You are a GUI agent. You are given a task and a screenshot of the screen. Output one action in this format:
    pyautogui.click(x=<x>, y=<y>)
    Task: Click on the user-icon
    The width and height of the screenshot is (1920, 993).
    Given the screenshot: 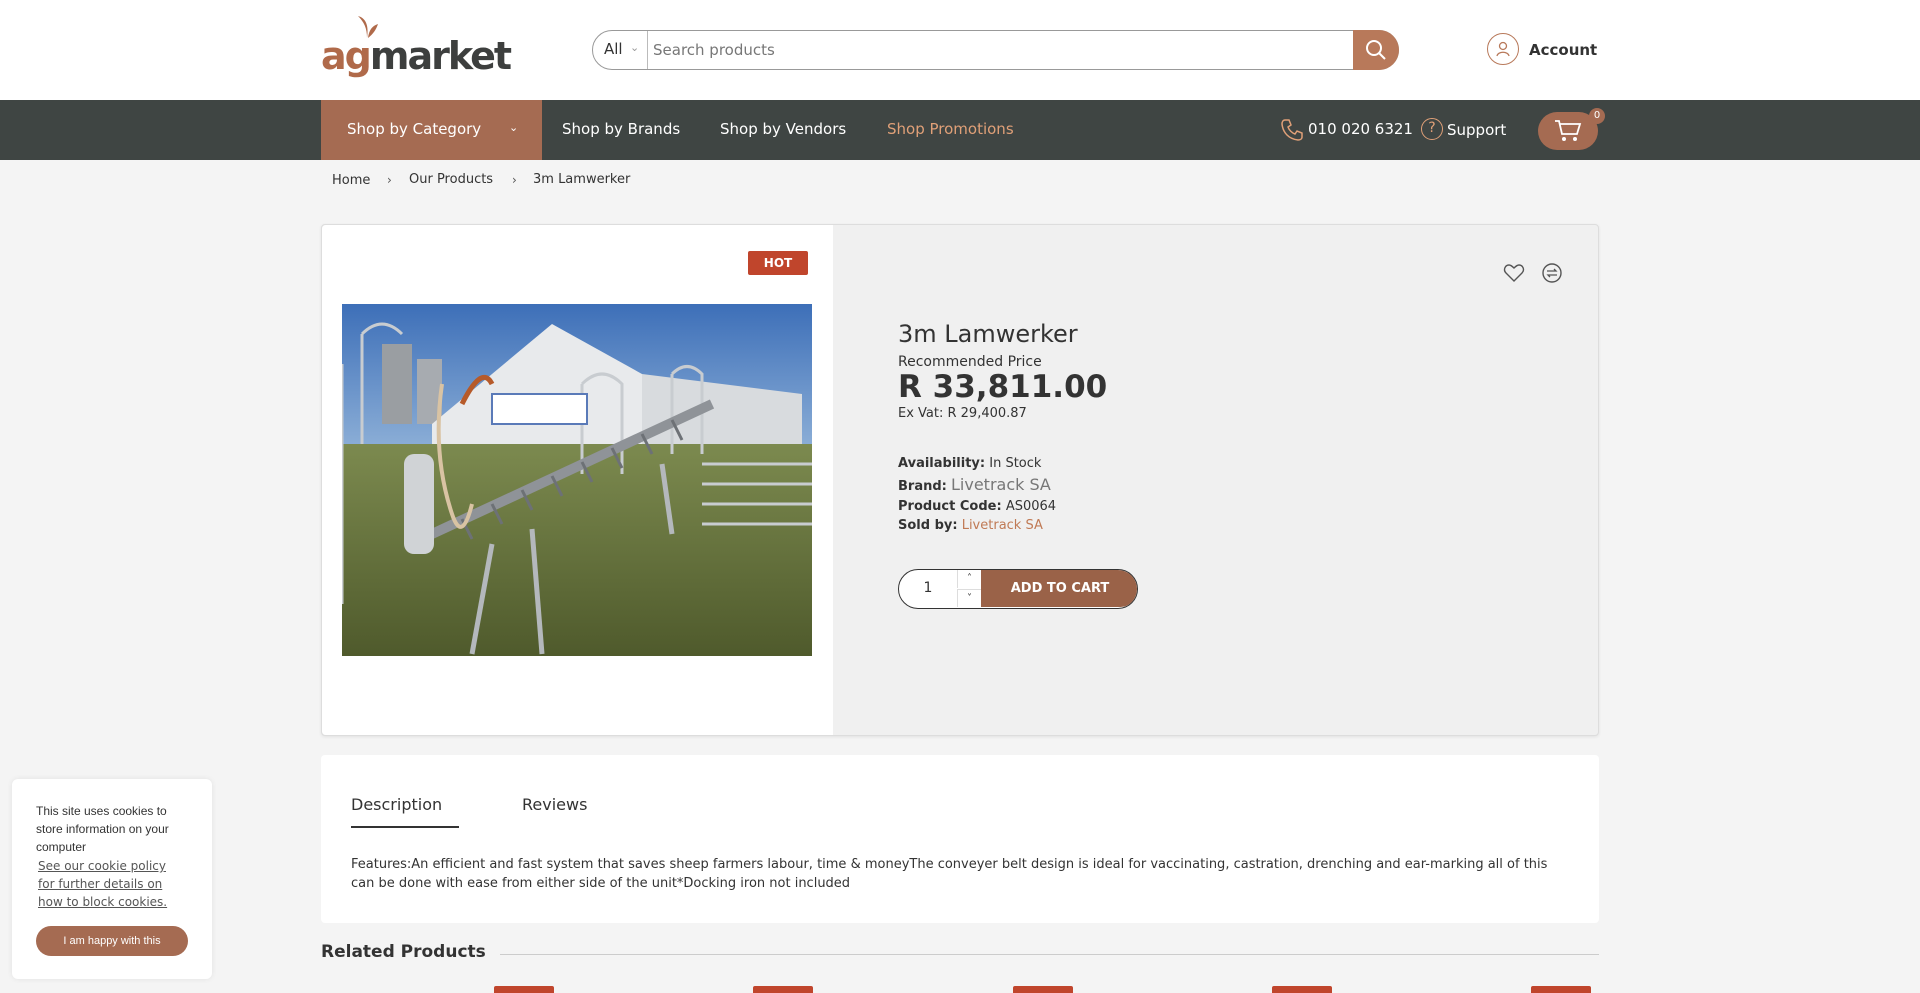 What is the action you would take?
    pyautogui.click(x=1503, y=49)
    